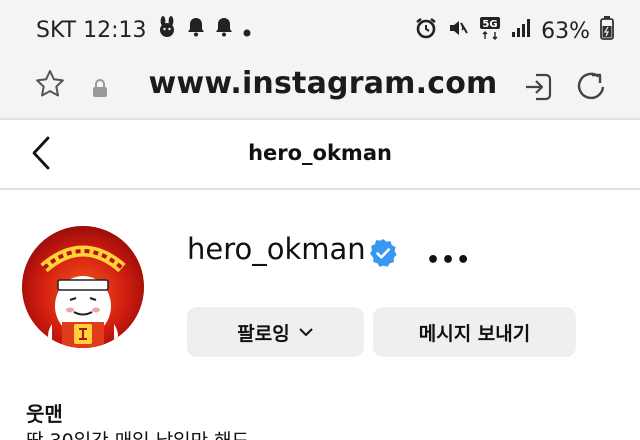  I want to click on rabbit-icon, so click(167, 30).